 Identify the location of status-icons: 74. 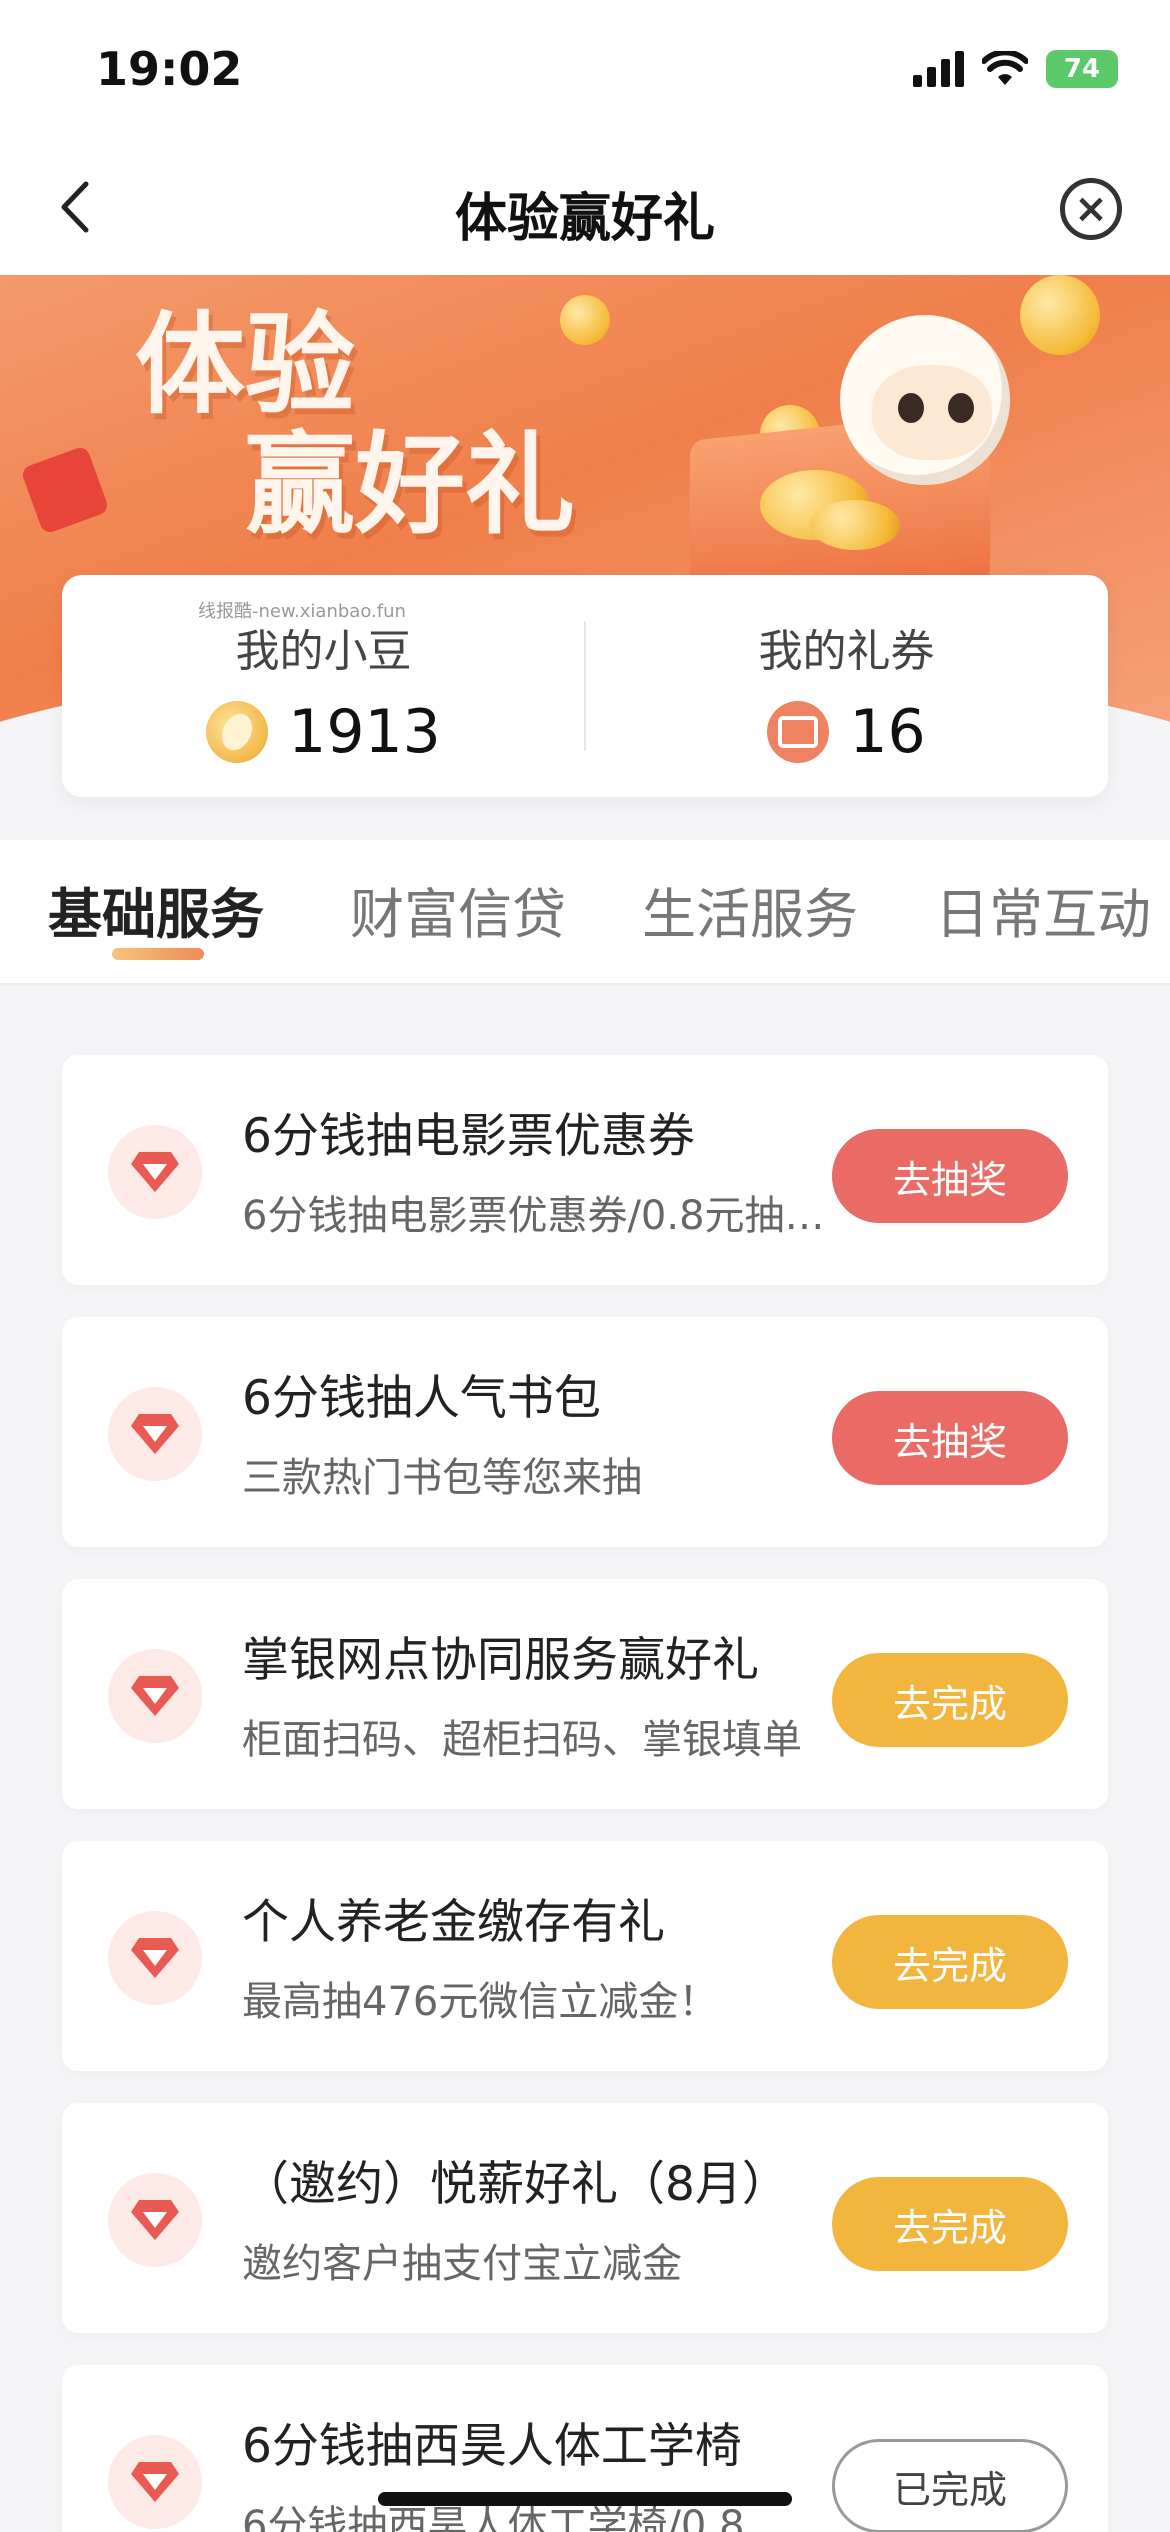
(1015, 69).